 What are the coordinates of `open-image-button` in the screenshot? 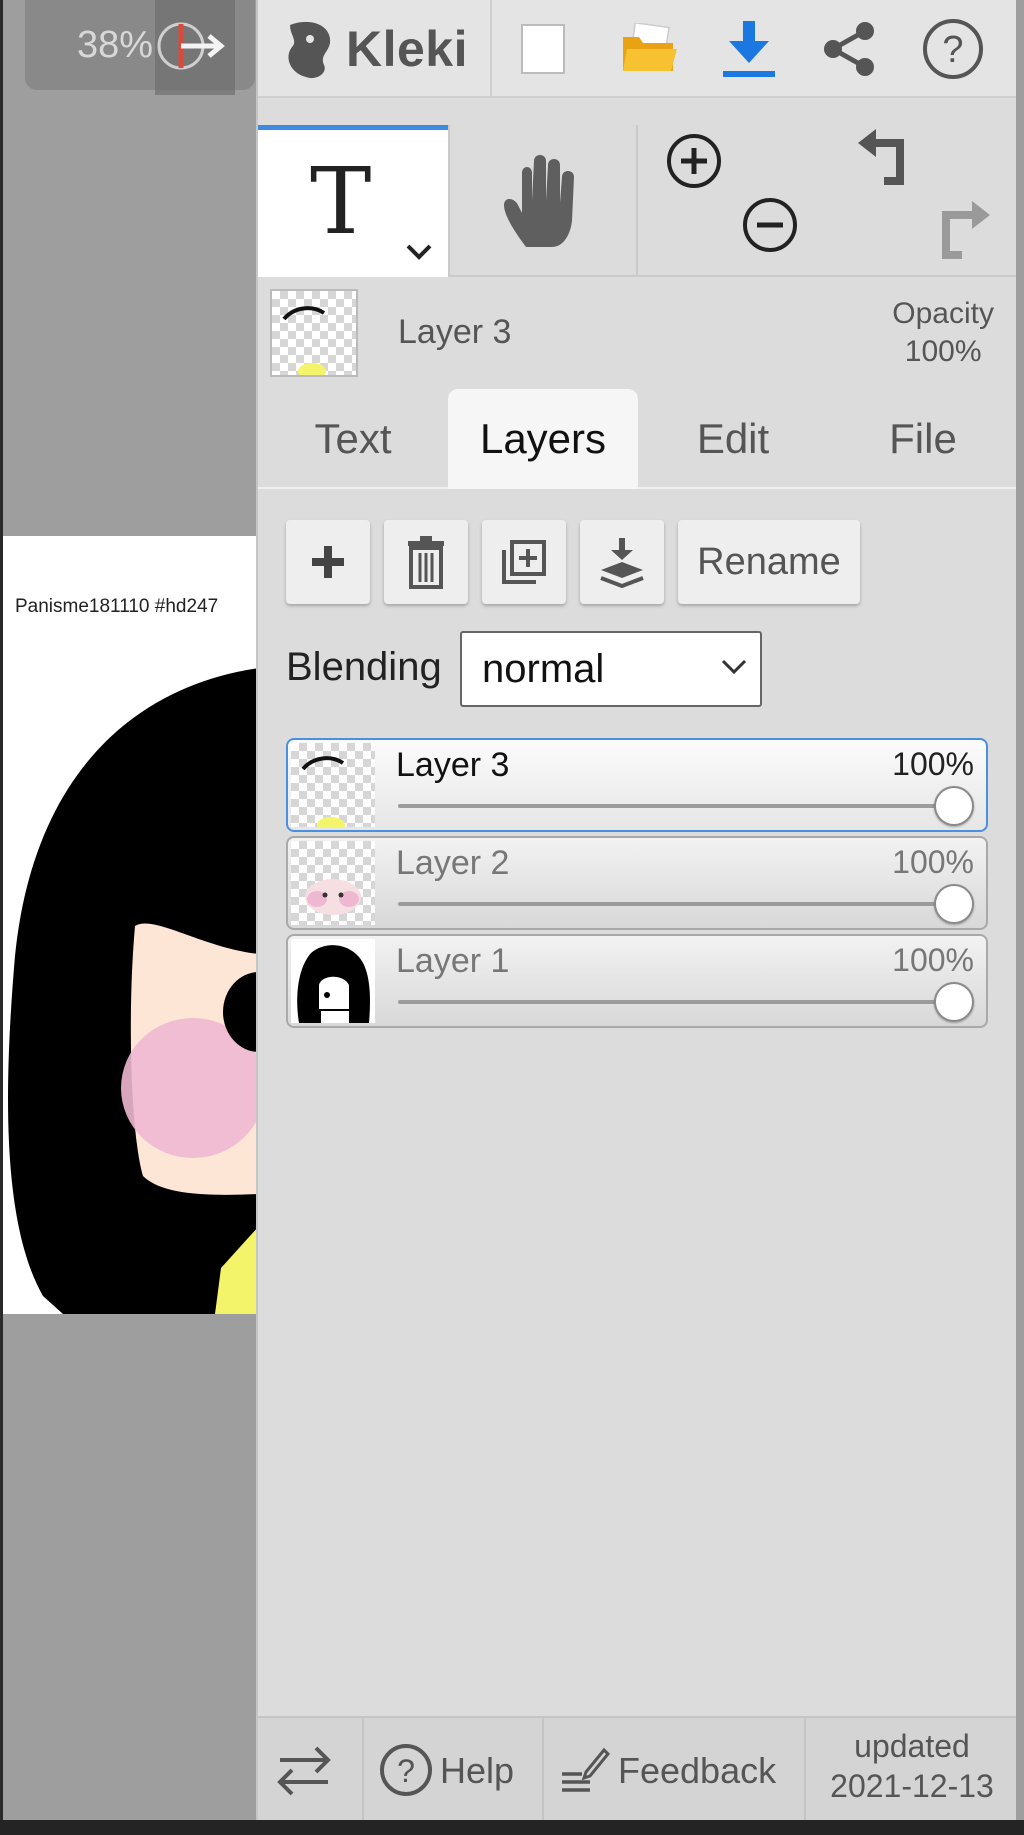 It's located at (649, 49).